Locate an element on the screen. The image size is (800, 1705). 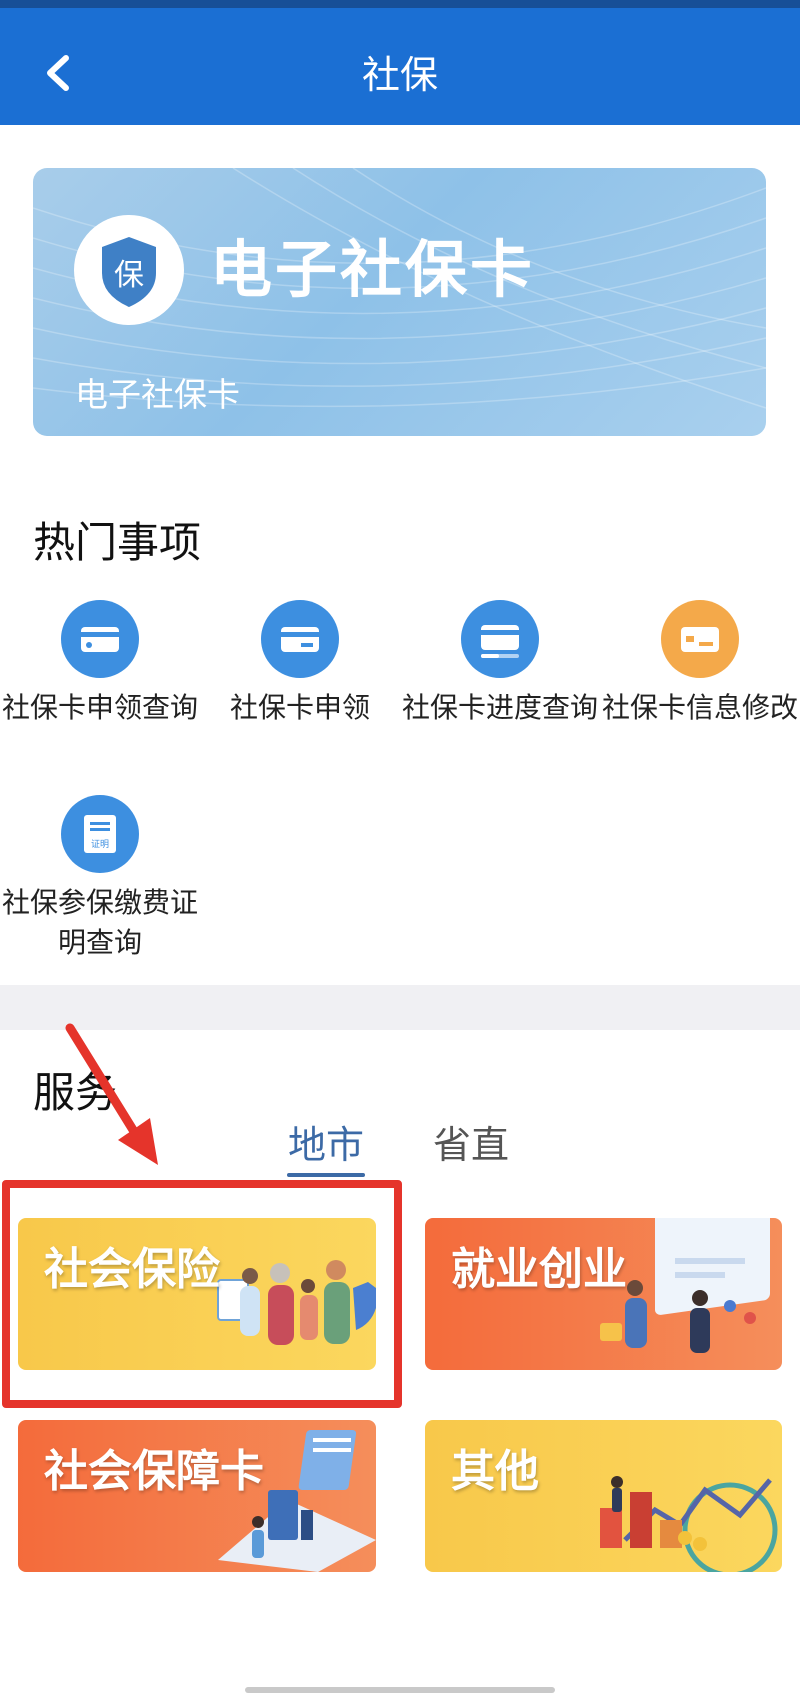
tab-active-indicator is located at coordinates (326, 1175).